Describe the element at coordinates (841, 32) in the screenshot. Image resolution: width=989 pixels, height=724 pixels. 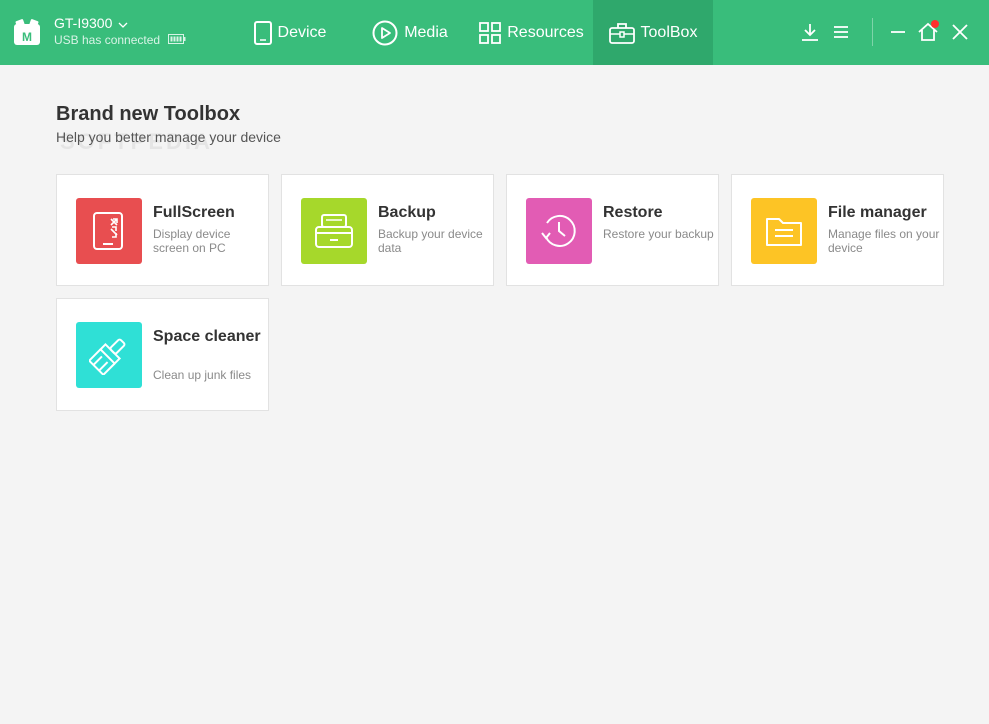
I see `menu-icon` at that location.